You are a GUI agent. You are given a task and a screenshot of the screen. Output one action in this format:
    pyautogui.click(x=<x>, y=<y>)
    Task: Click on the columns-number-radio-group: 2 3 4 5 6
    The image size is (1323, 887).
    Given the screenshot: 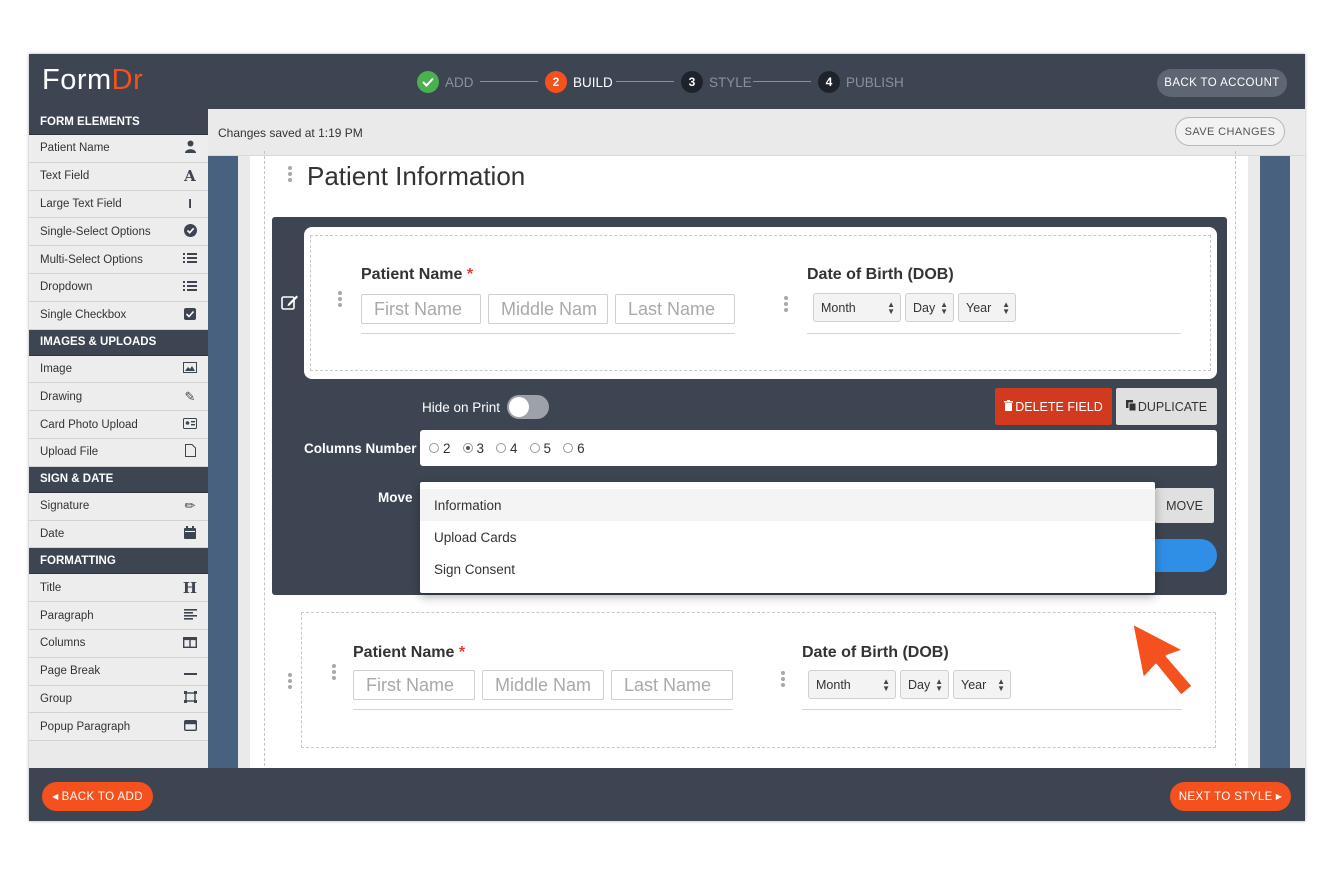 What is the action you would take?
    pyautogui.click(x=818, y=448)
    